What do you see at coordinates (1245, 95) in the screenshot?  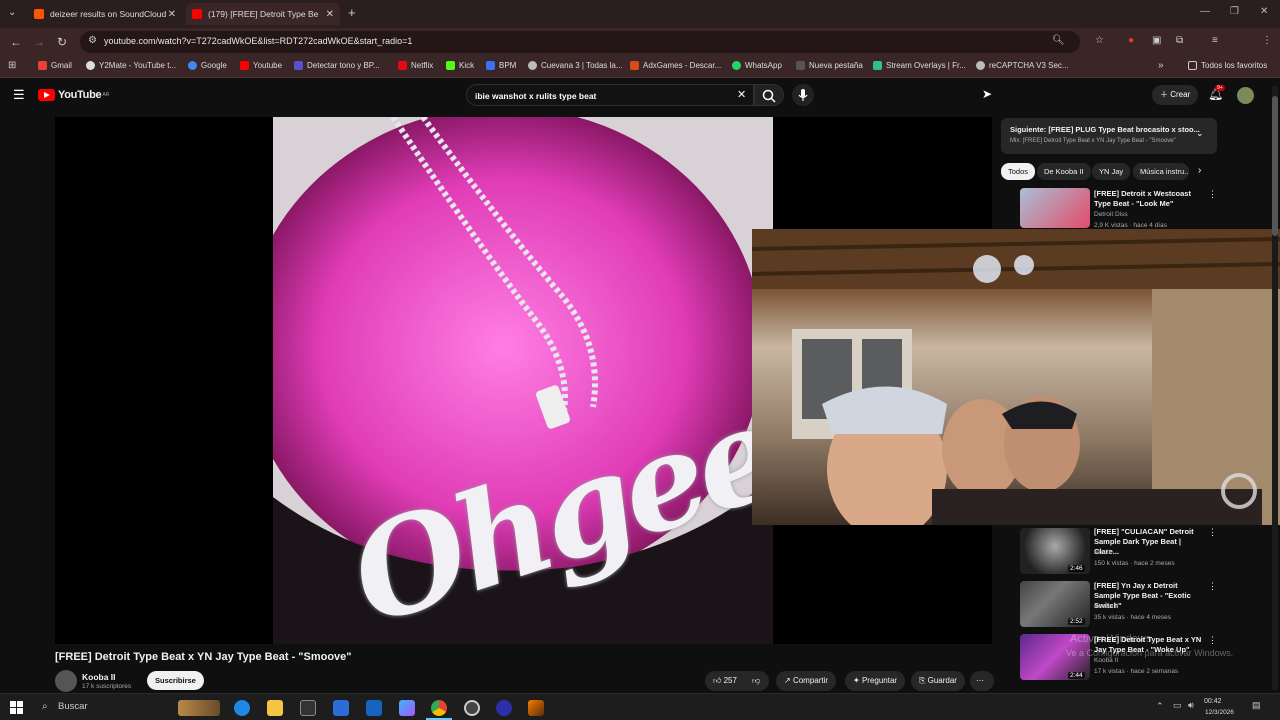 I see `account-avatar` at bounding box center [1245, 95].